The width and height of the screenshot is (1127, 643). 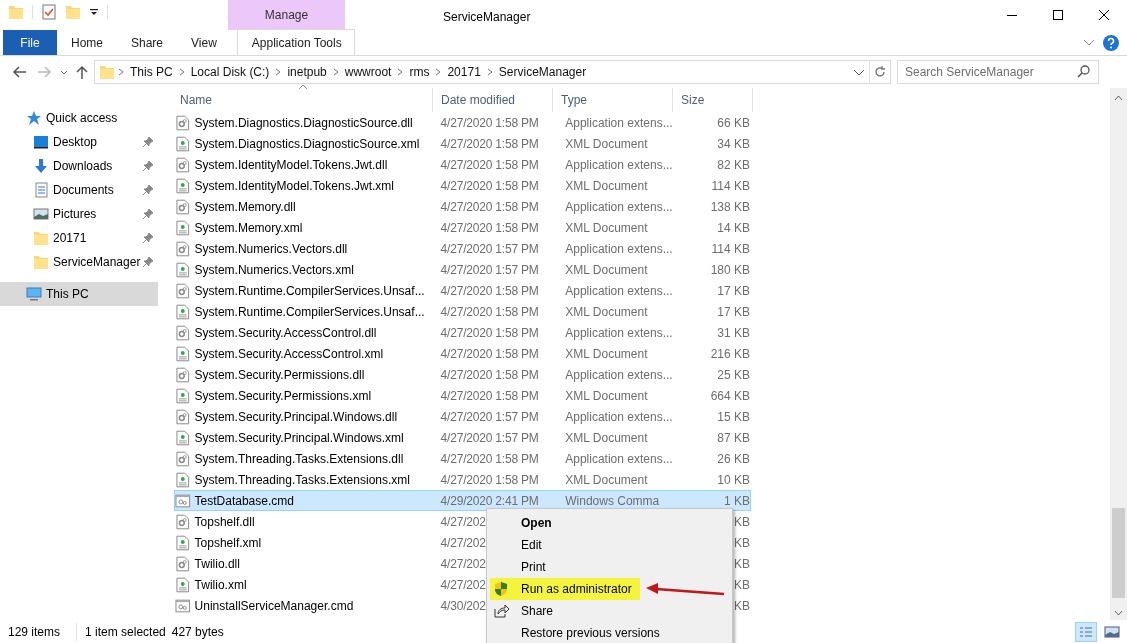 What do you see at coordinates (41, 190) in the screenshot?
I see `document-icon` at bounding box center [41, 190].